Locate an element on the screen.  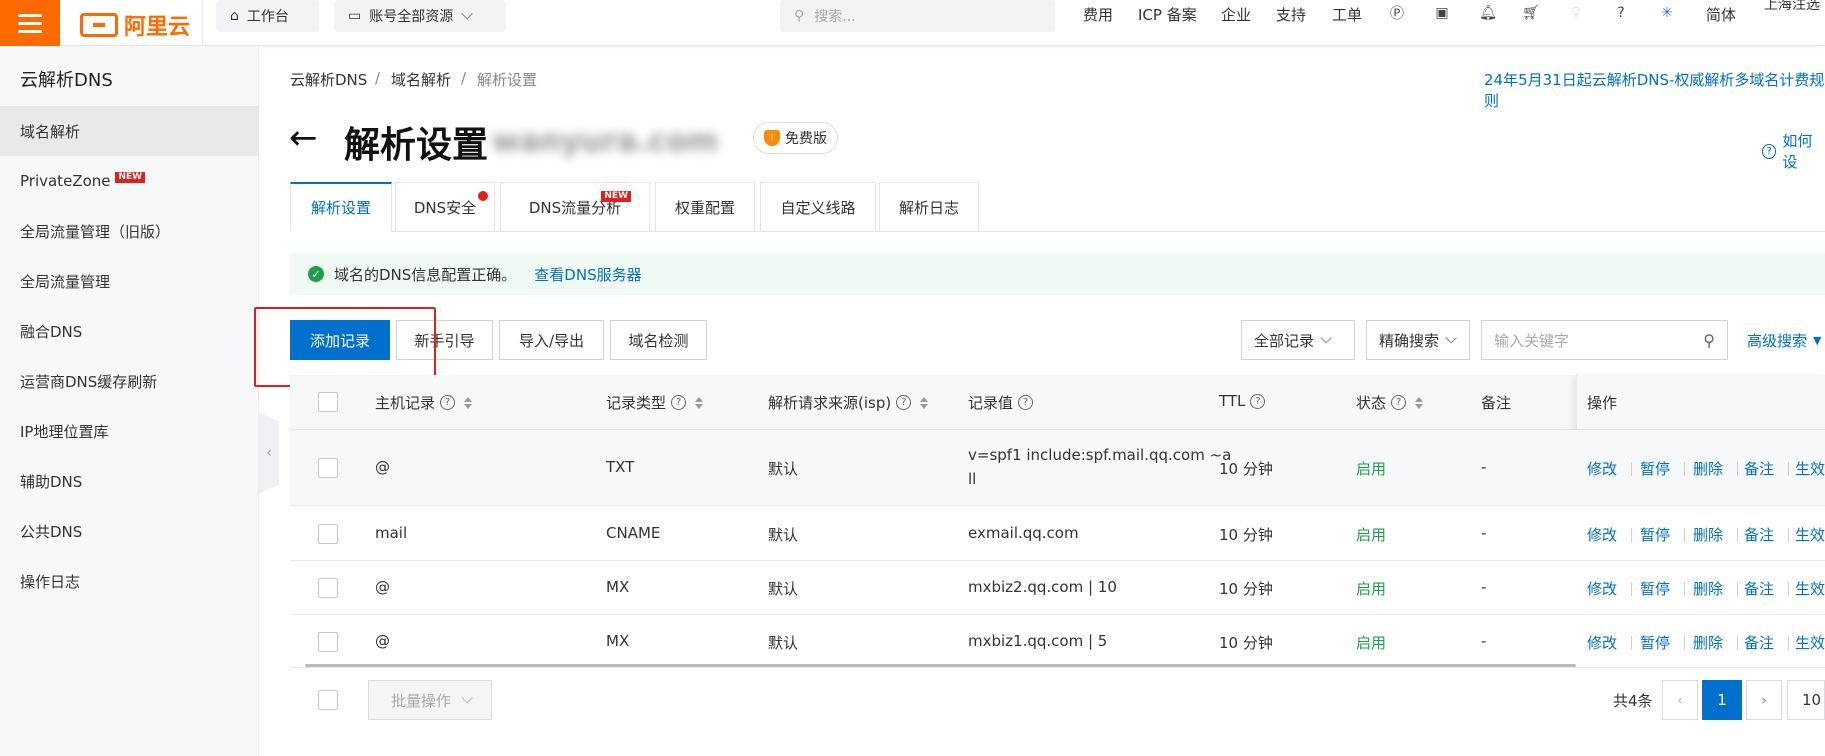
footer-select-all-checkbox is located at coordinates (328, 700).